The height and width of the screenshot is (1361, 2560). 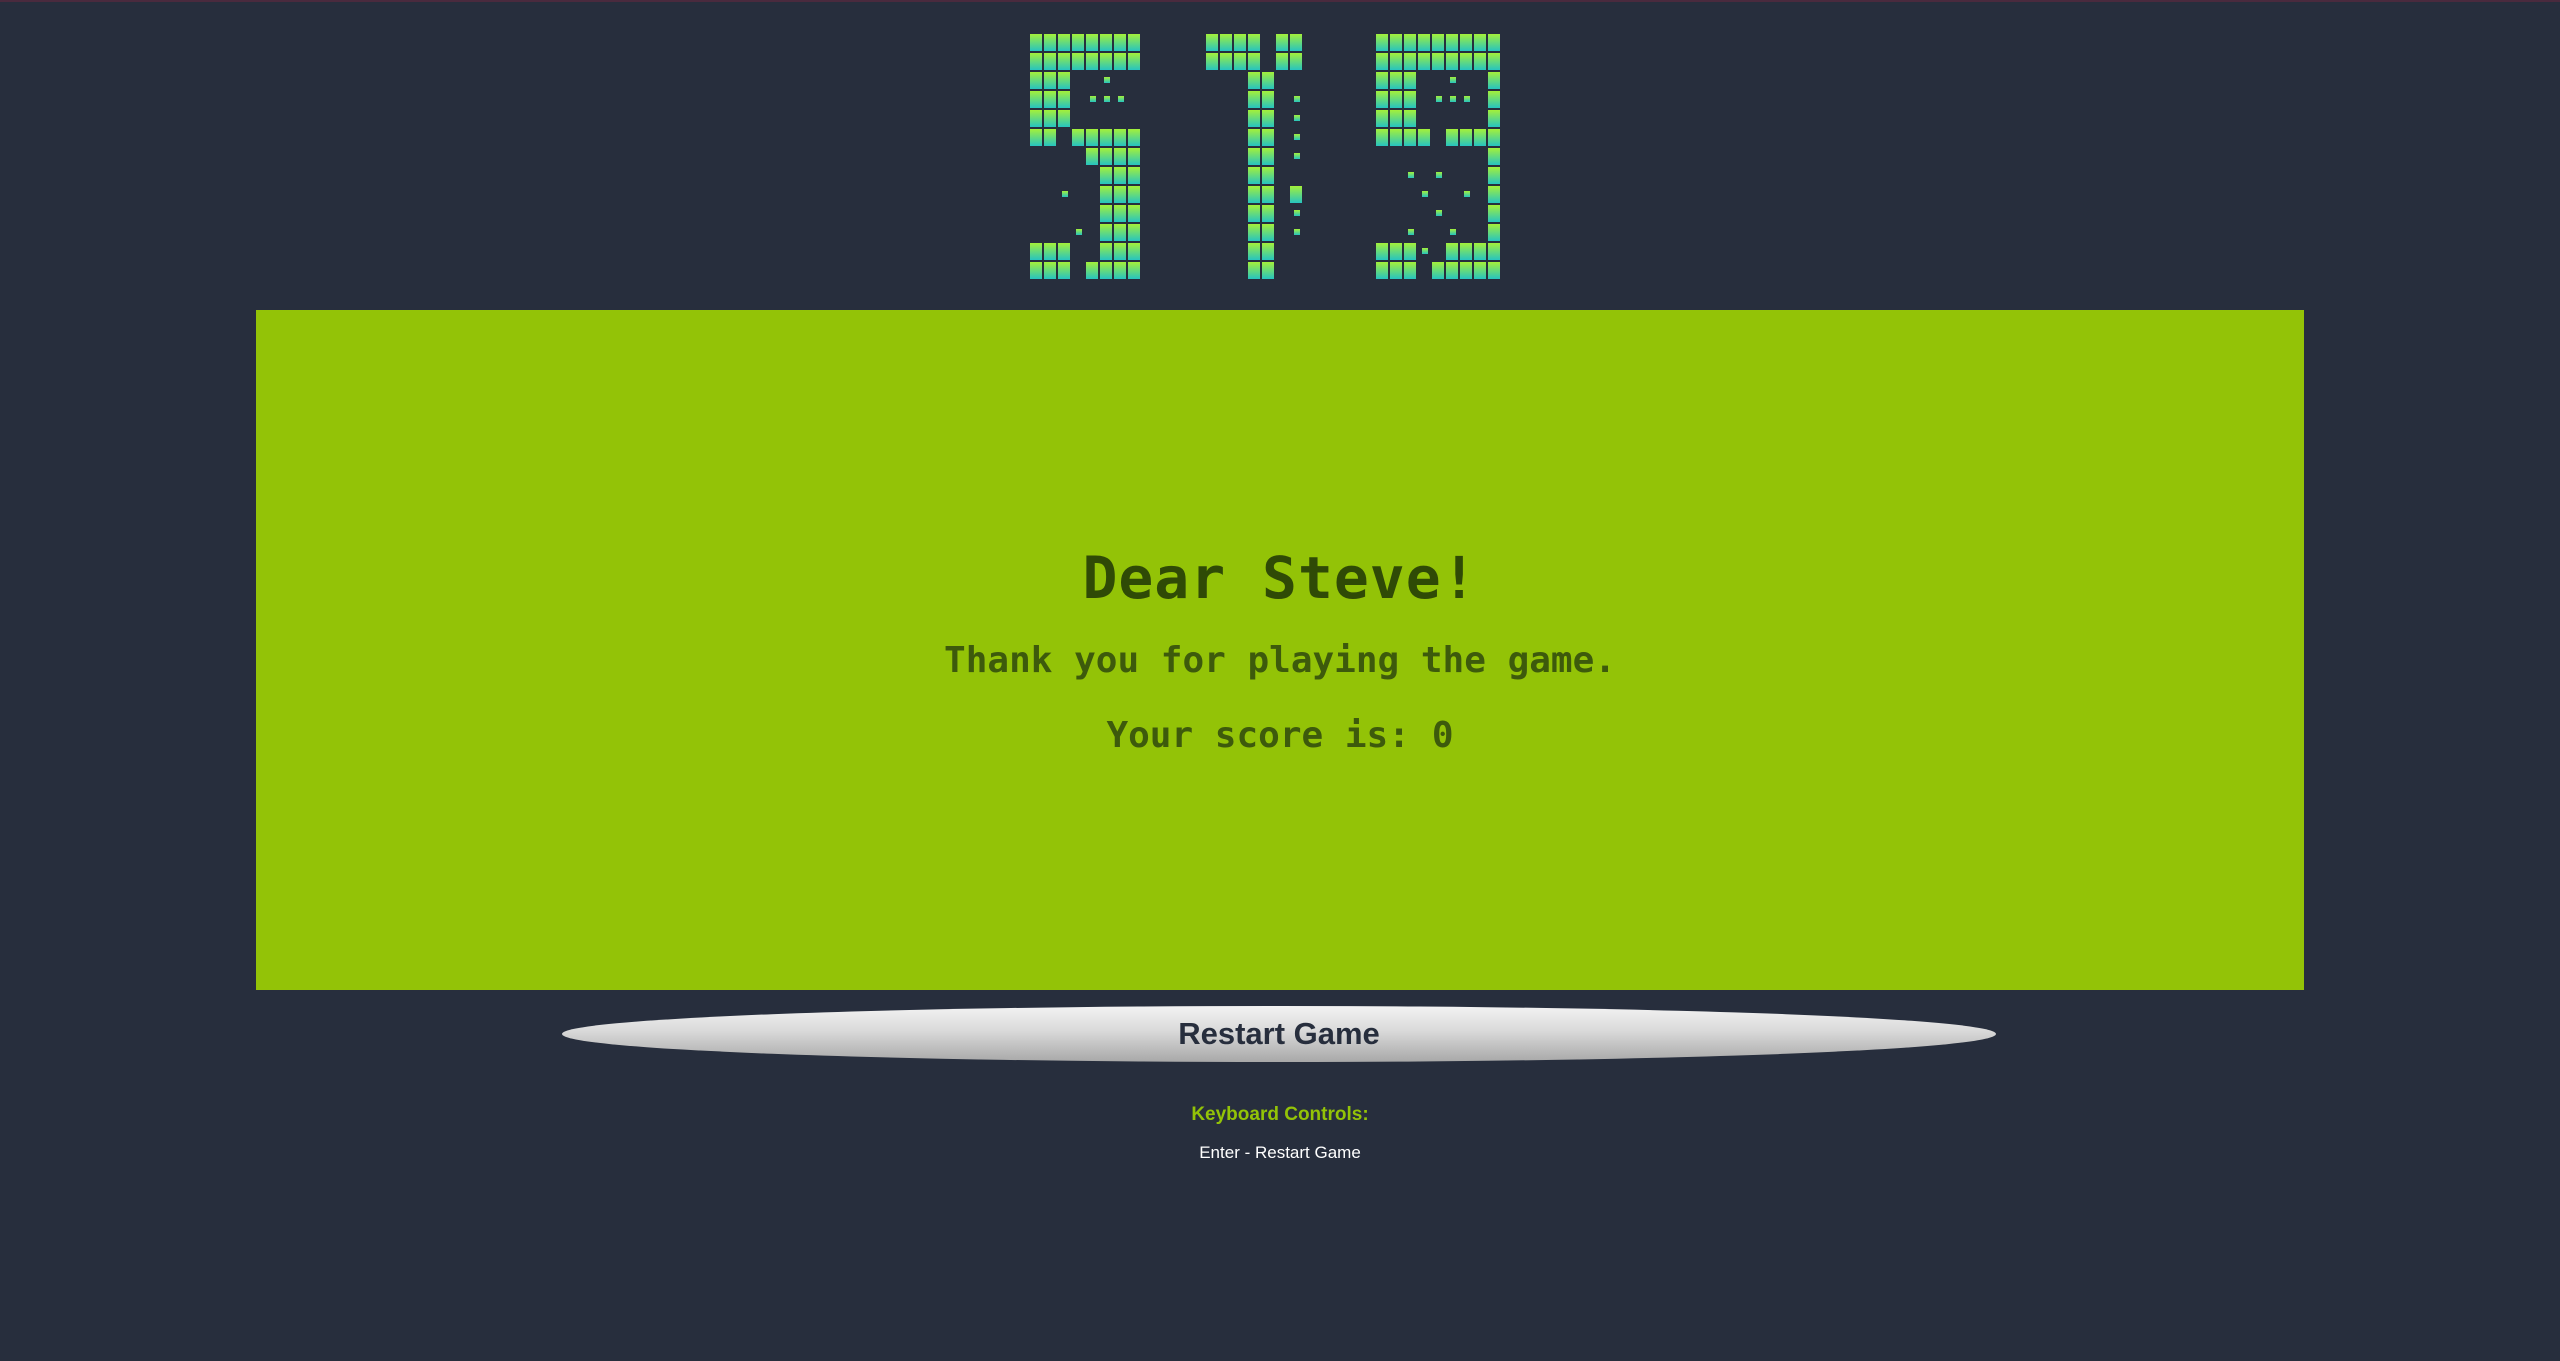 I want to click on game-logo, so click(x=1279, y=157).